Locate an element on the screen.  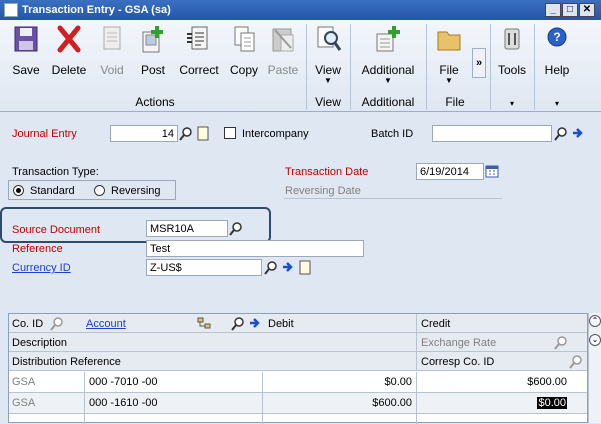
reversing-radio is located at coordinates (99, 190).